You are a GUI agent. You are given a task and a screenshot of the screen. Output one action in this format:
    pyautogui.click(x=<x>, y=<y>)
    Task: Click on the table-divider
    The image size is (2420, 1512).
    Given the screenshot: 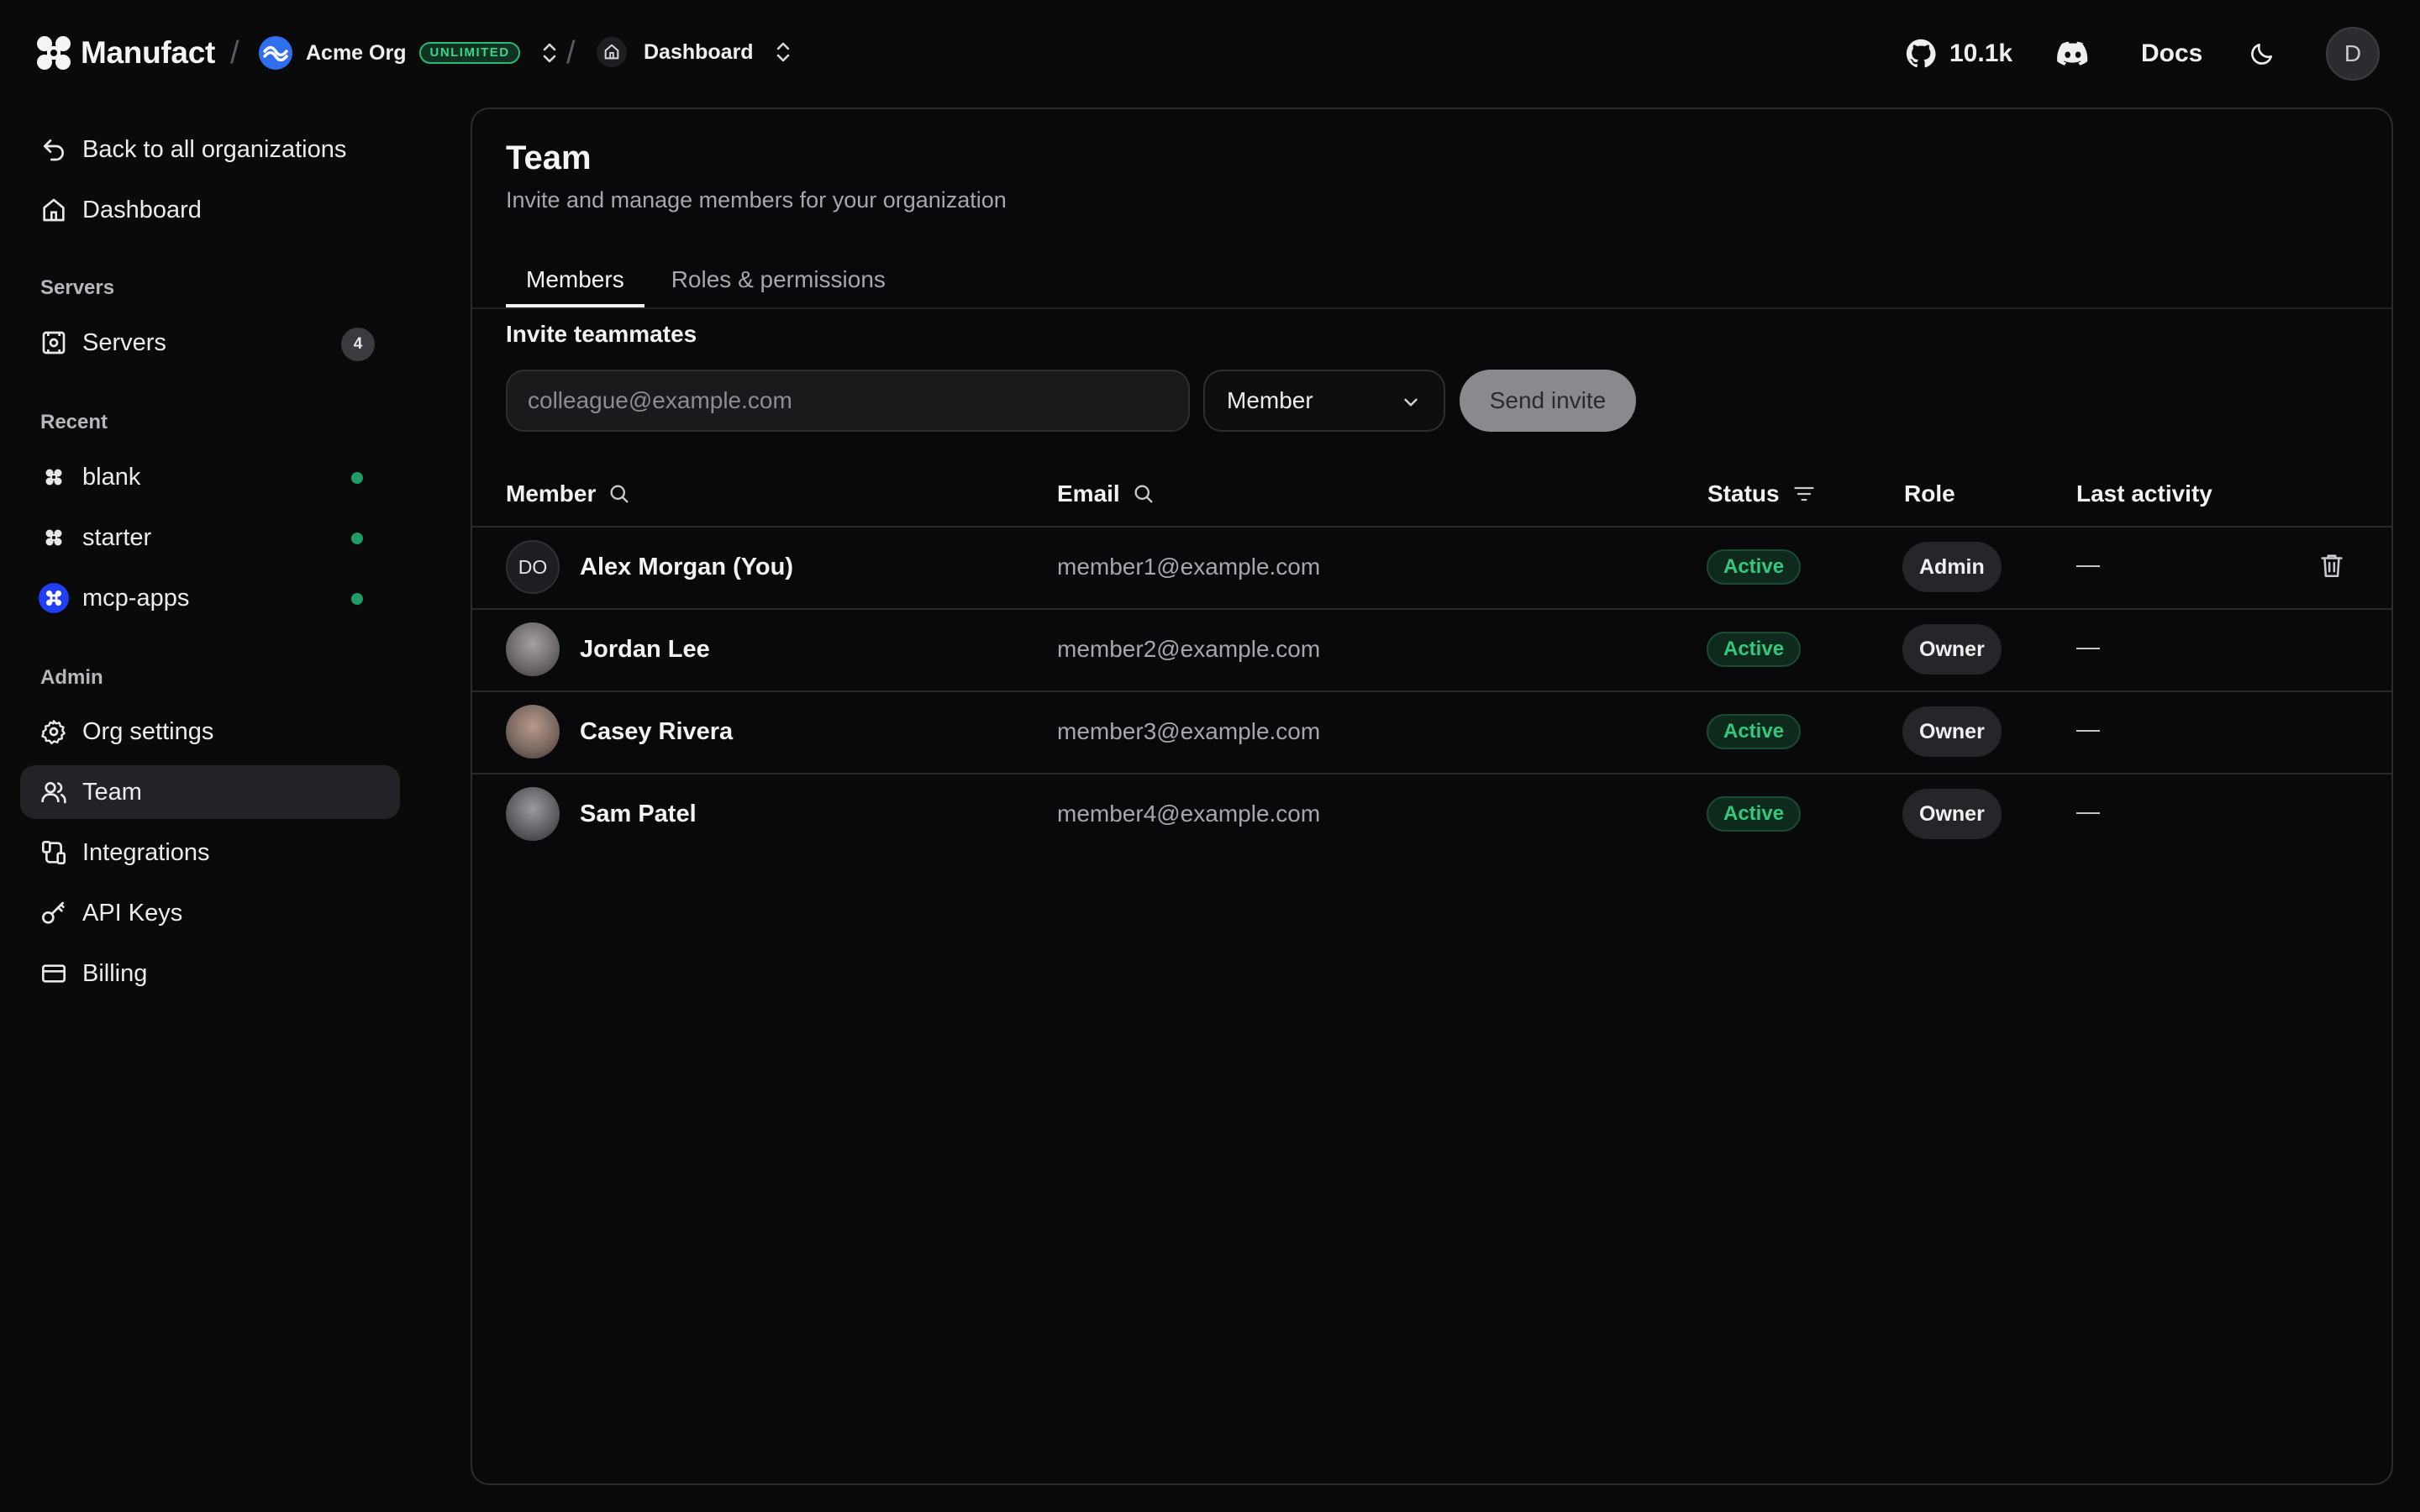 What is the action you would take?
    pyautogui.click(x=1432, y=527)
    